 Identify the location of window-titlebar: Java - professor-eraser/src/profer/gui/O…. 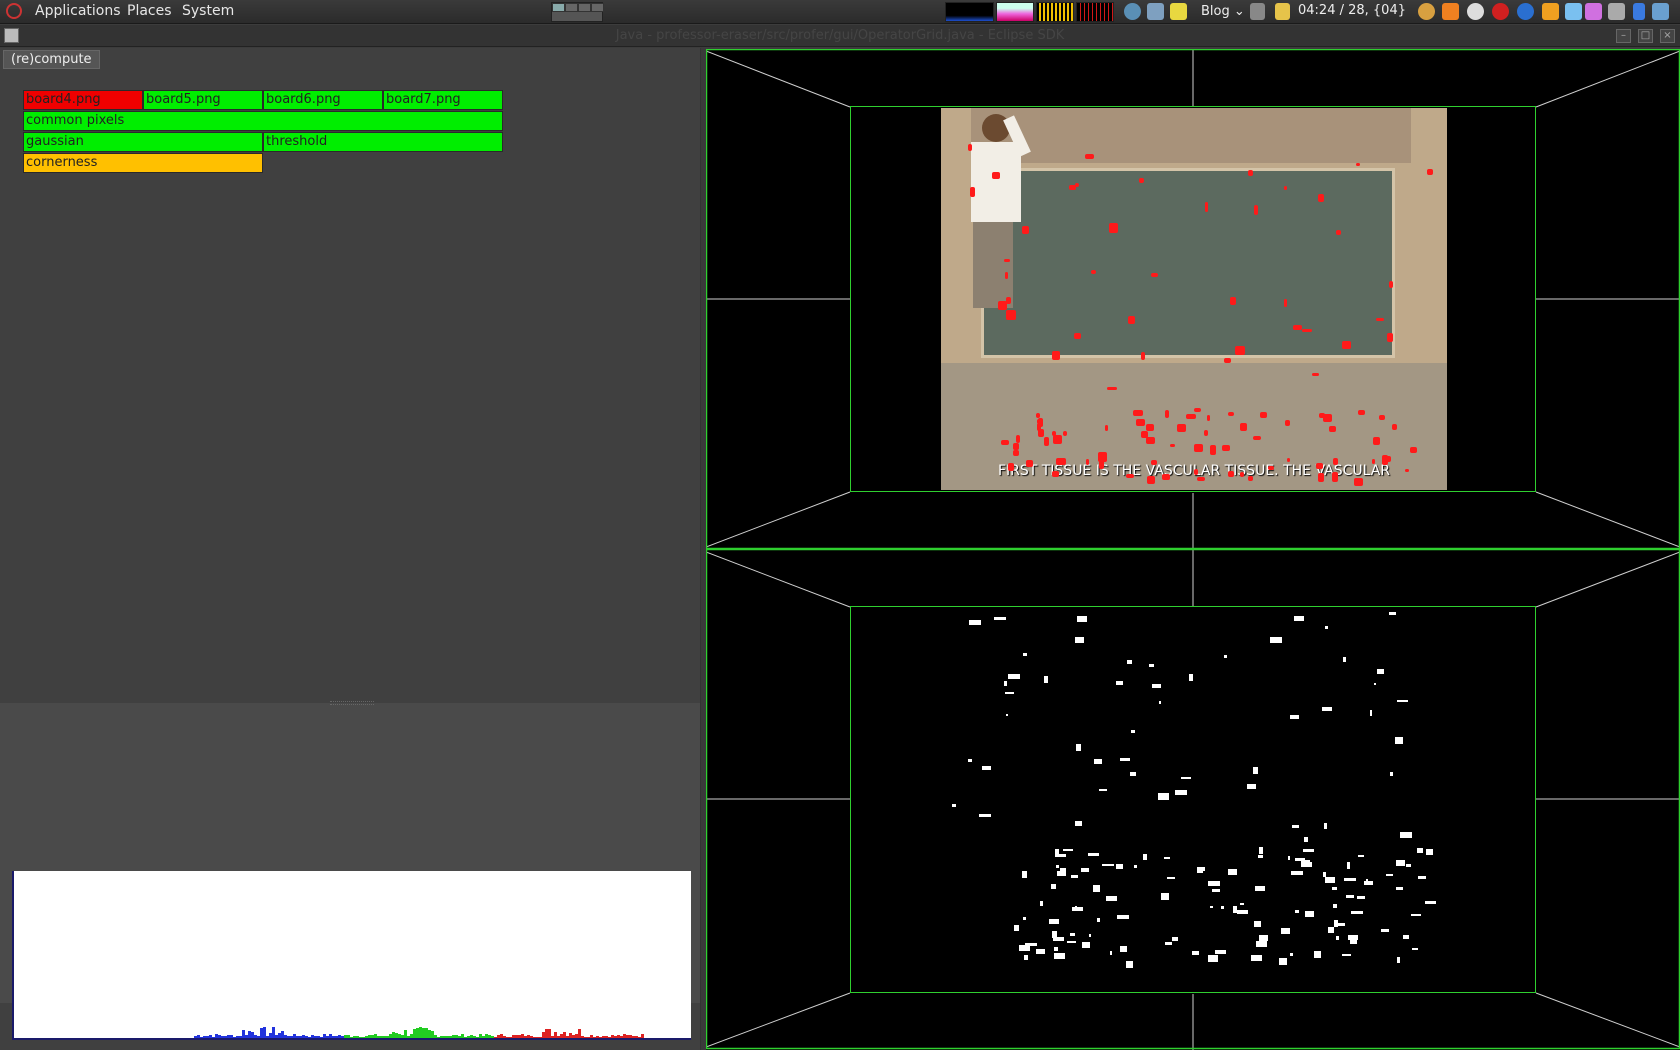
(840, 36).